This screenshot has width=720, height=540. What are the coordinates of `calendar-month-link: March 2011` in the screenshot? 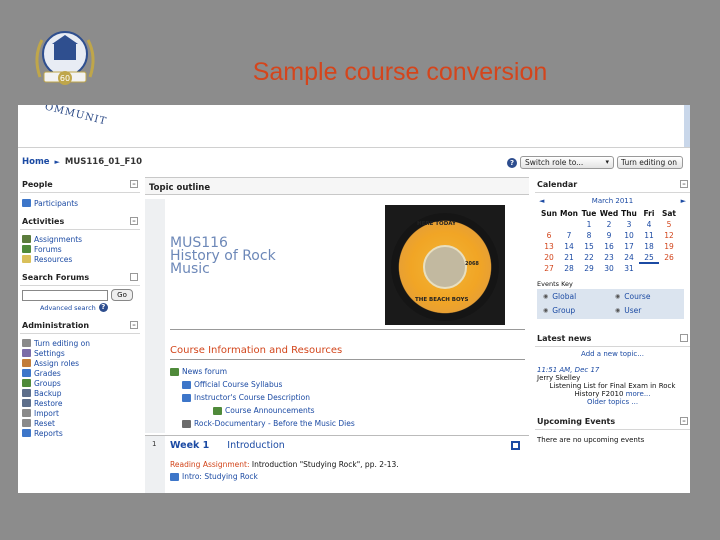 It's located at (612, 201).